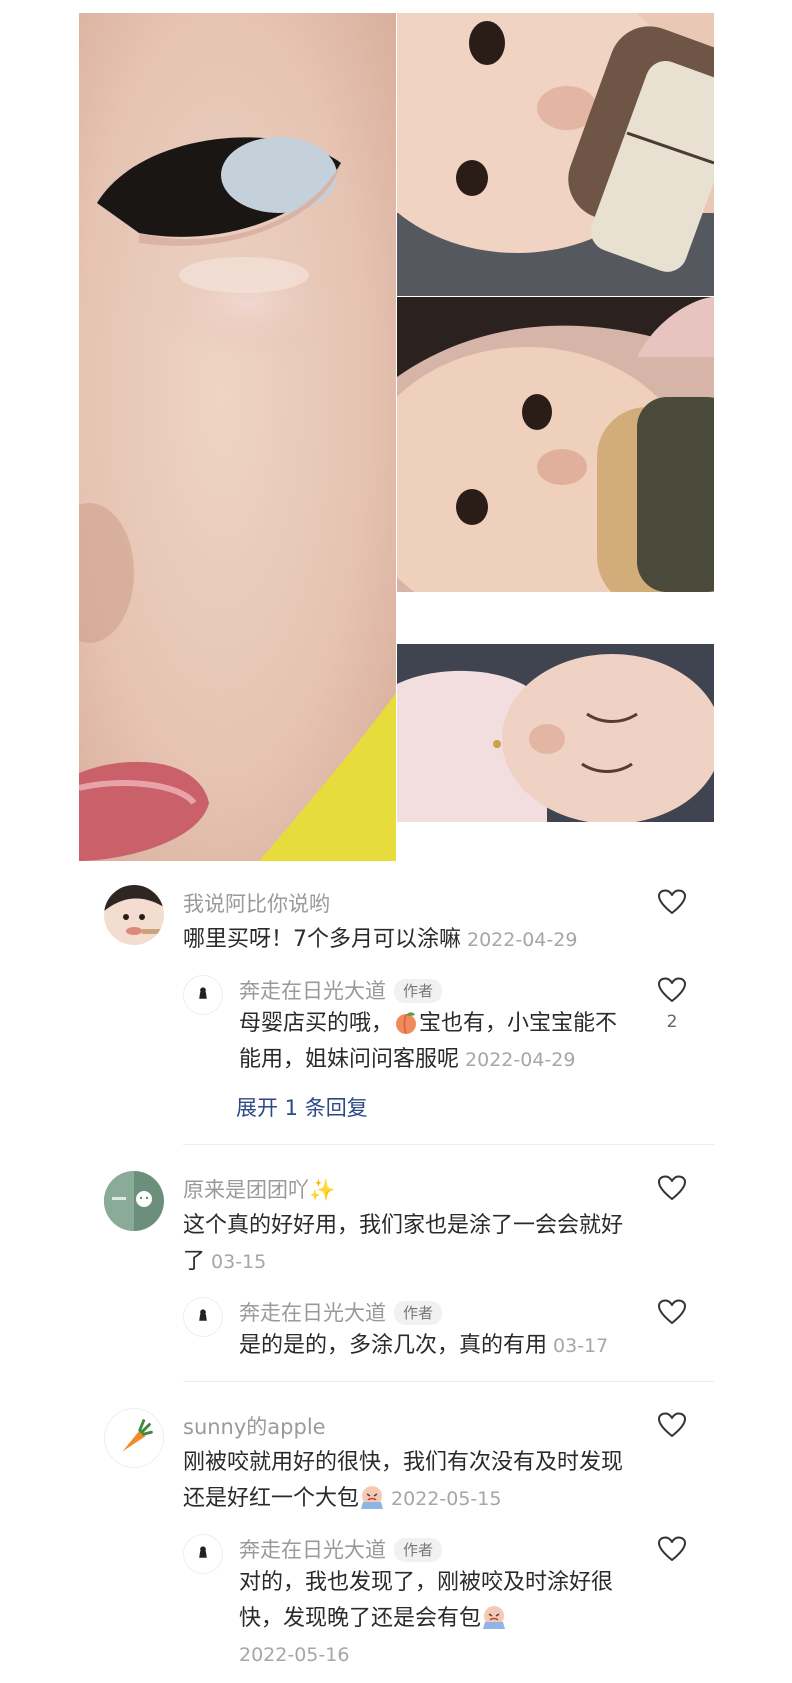  I want to click on comment-username: 我说阿比你说哟, so click(256, 903).